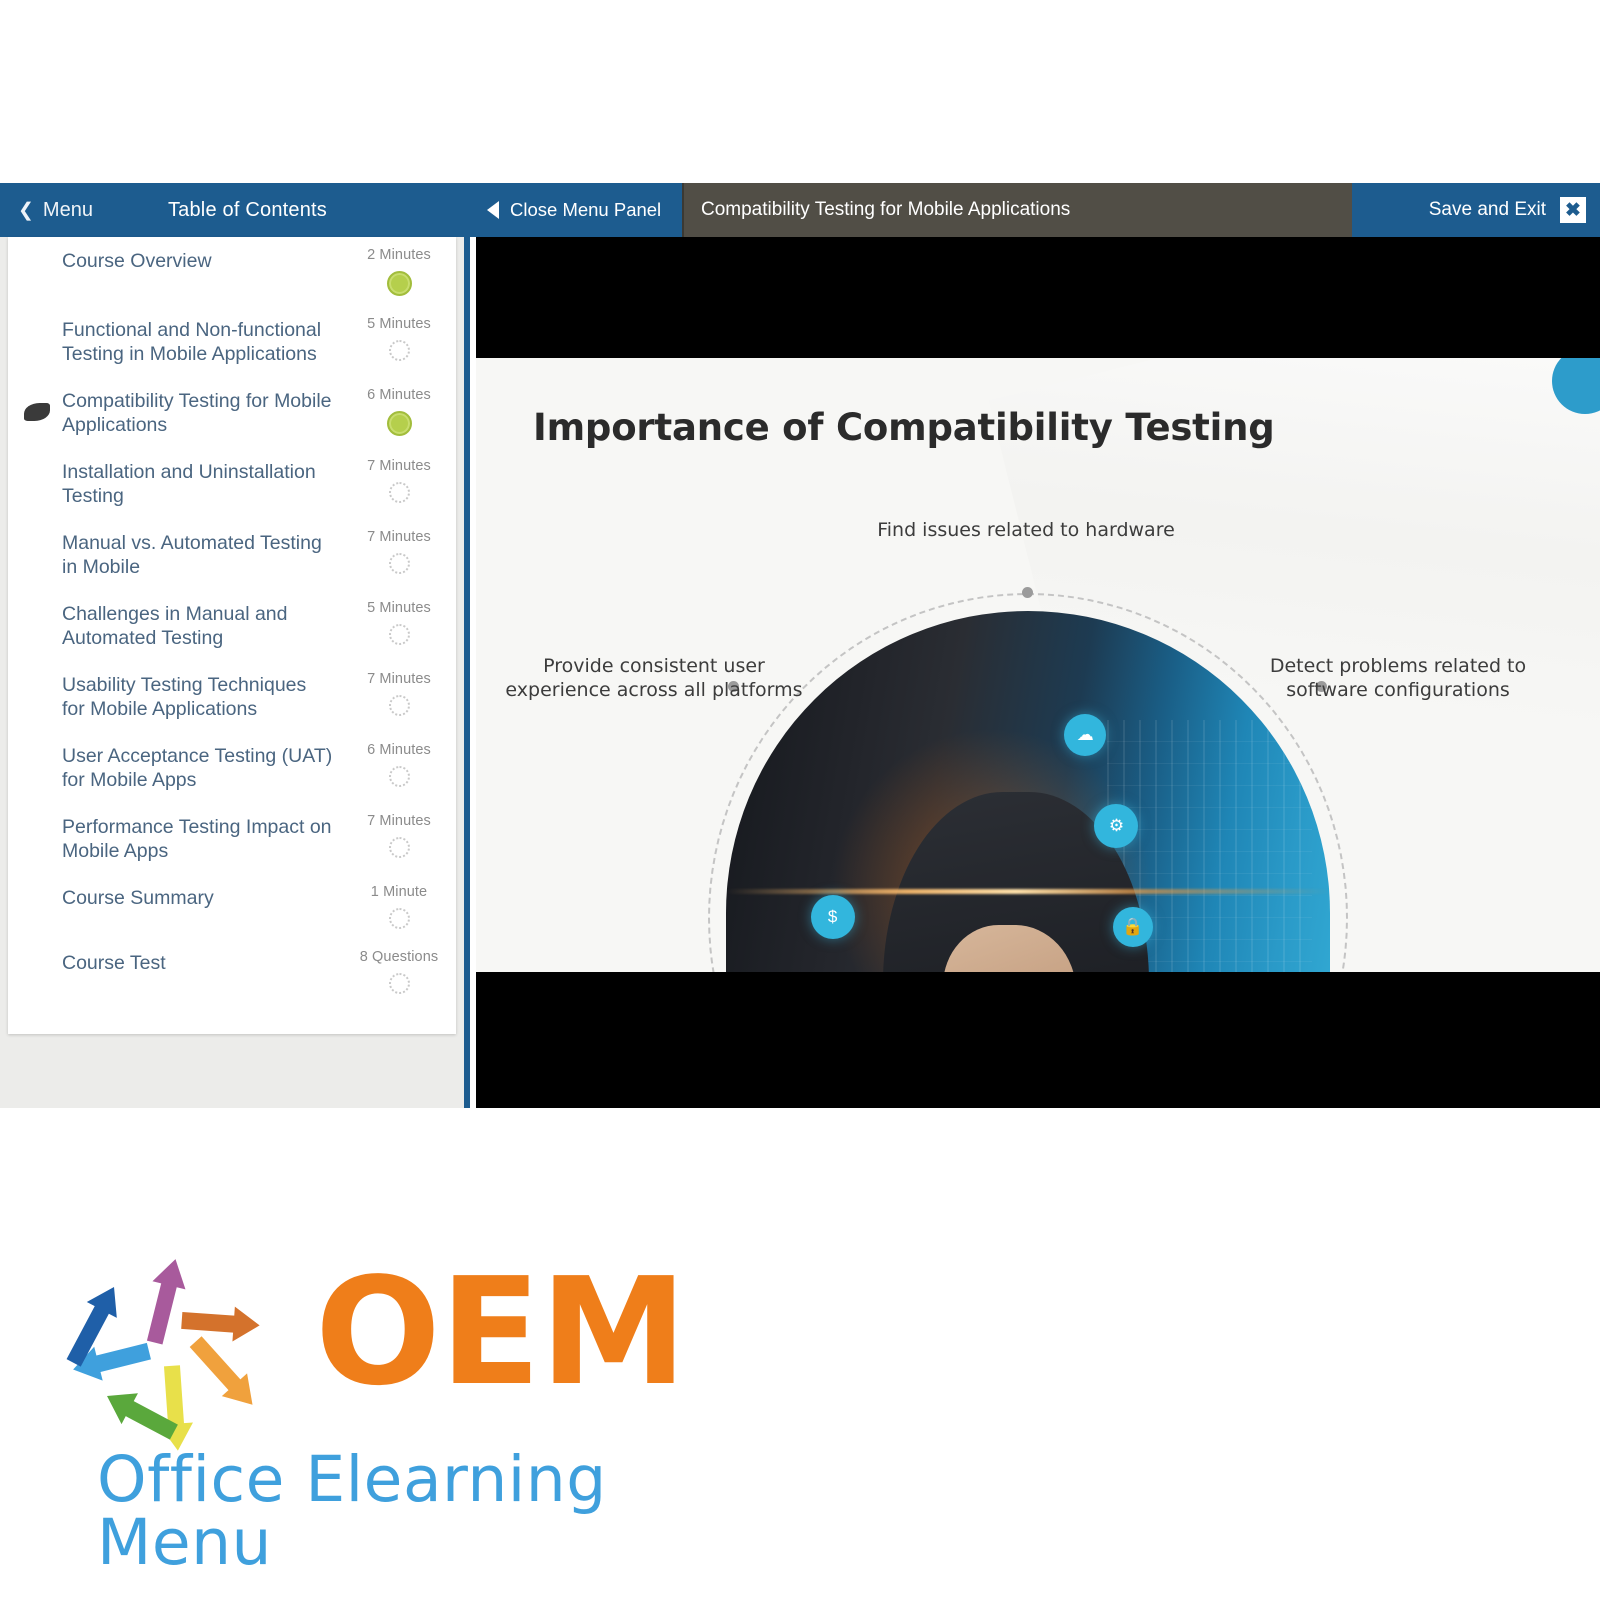  I want to click on dollar-icon: $, so click(832, 916).